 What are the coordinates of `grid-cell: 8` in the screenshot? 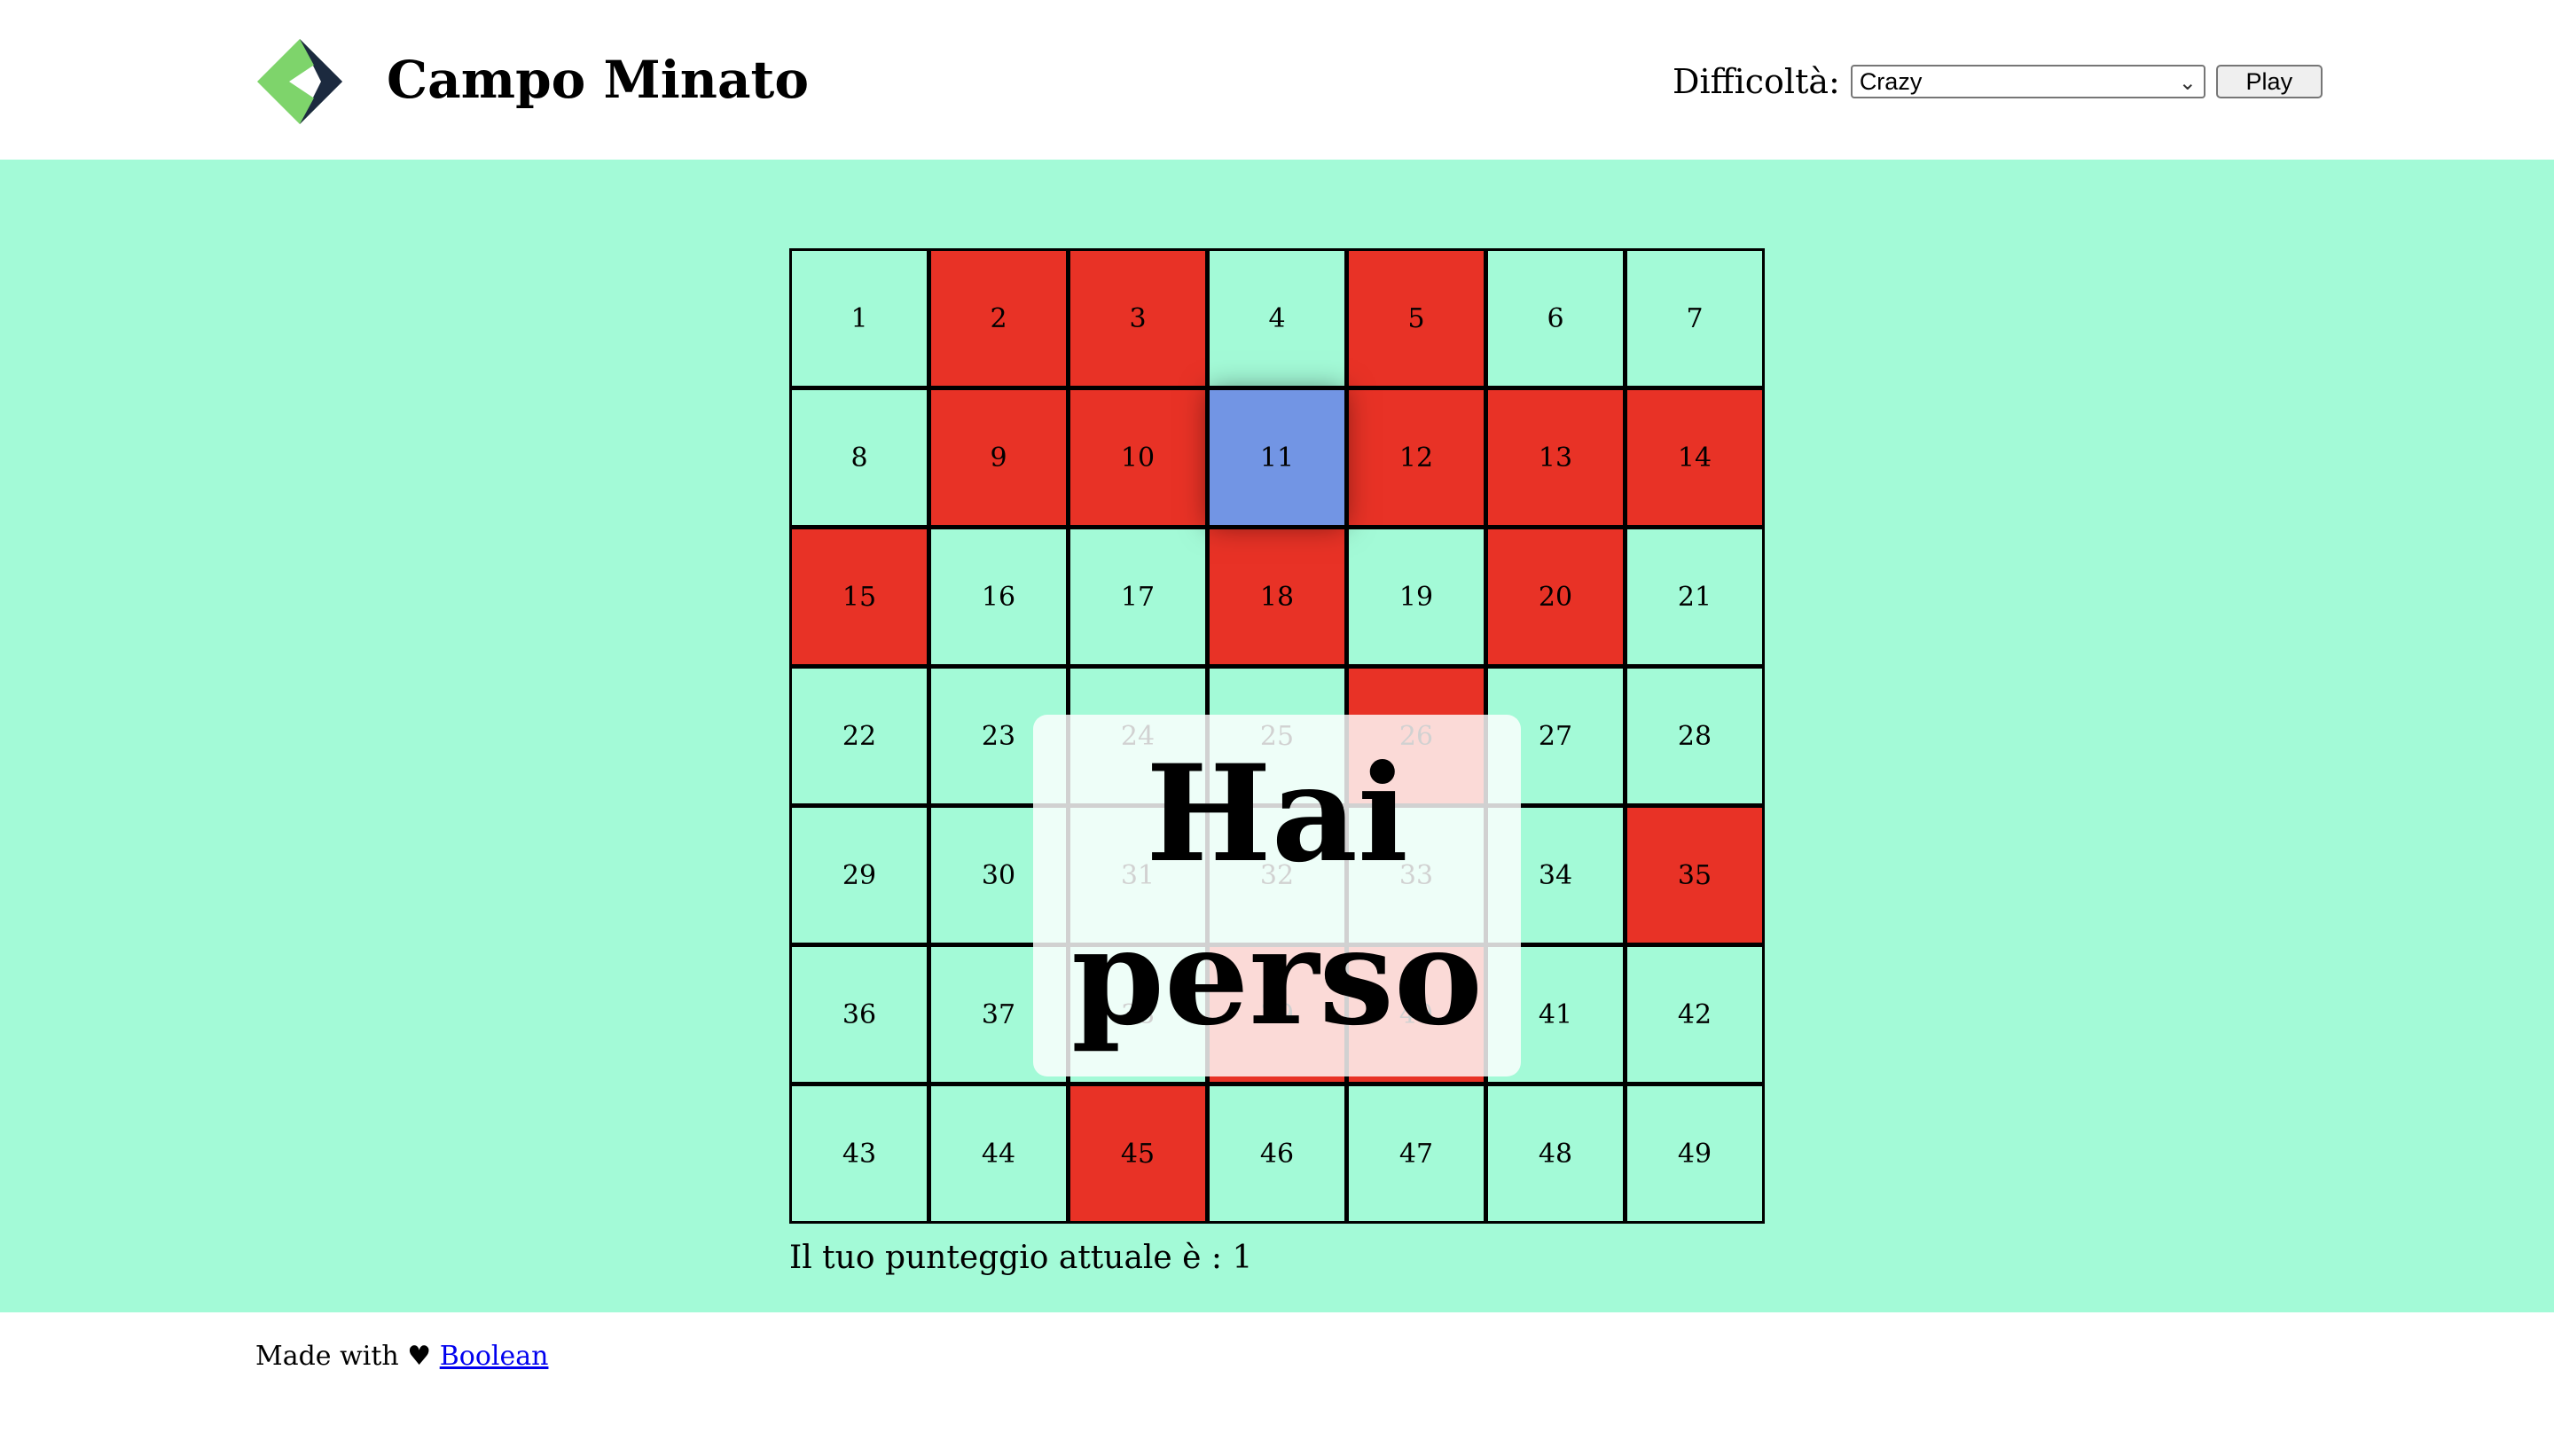 It's located at (859, 457).